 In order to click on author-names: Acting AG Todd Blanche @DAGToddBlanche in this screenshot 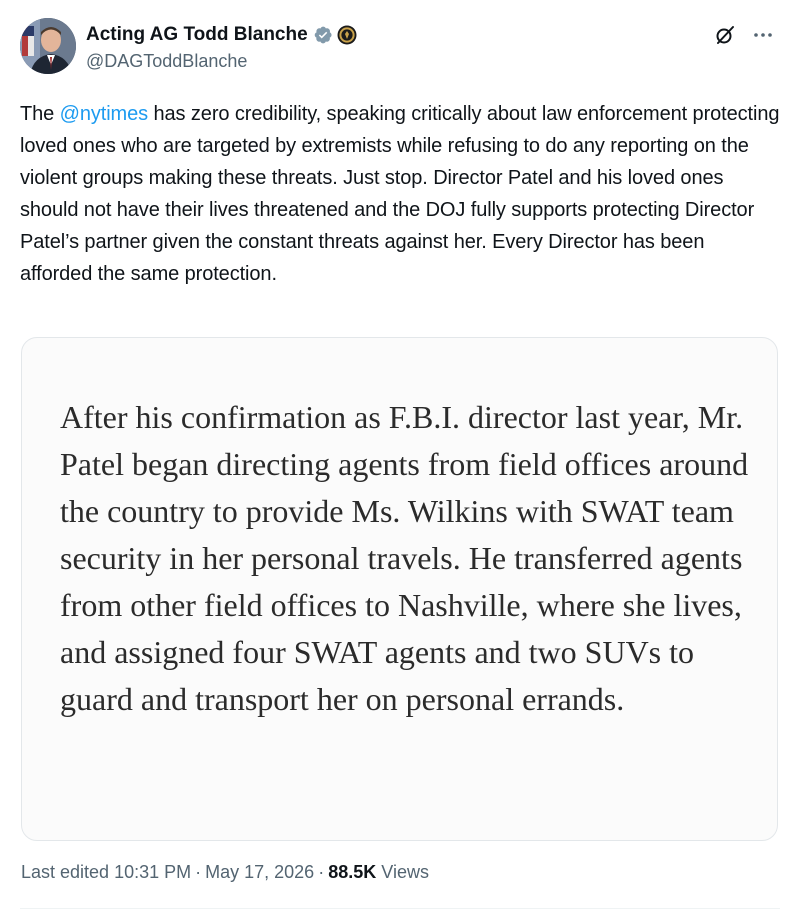, I will do `click(221, 47)`.